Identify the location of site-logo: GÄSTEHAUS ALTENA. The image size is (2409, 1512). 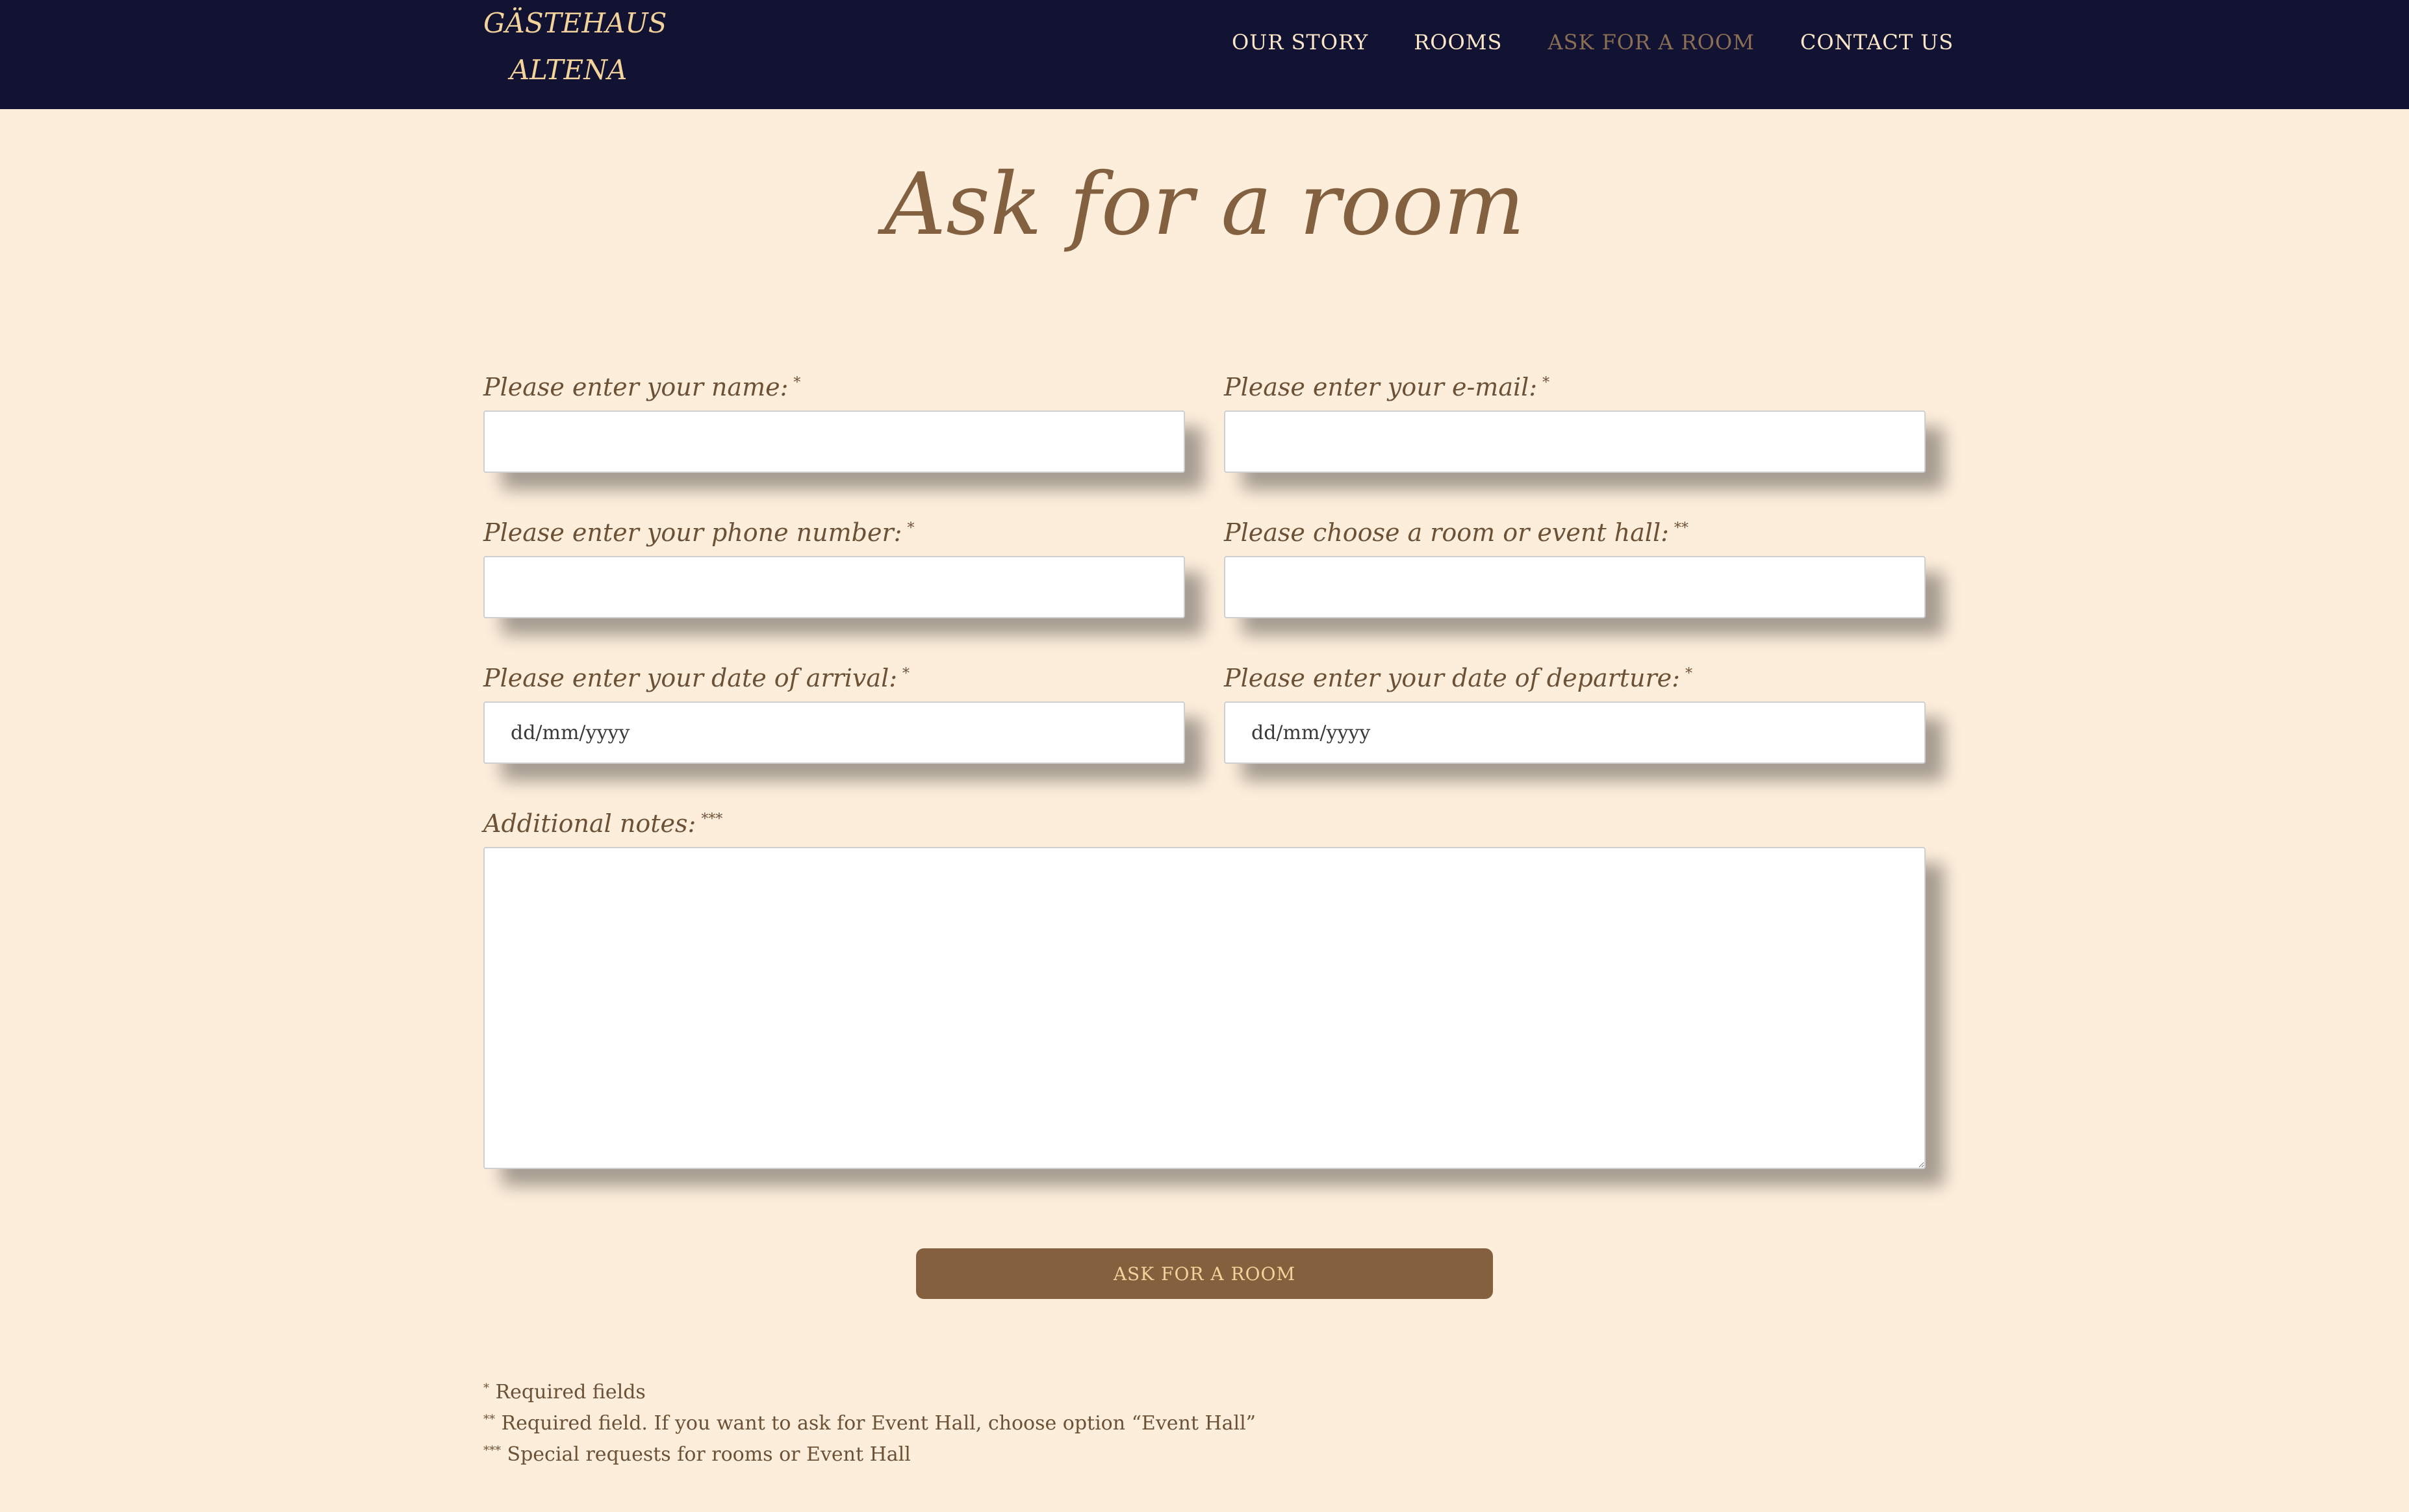
(575, 47).